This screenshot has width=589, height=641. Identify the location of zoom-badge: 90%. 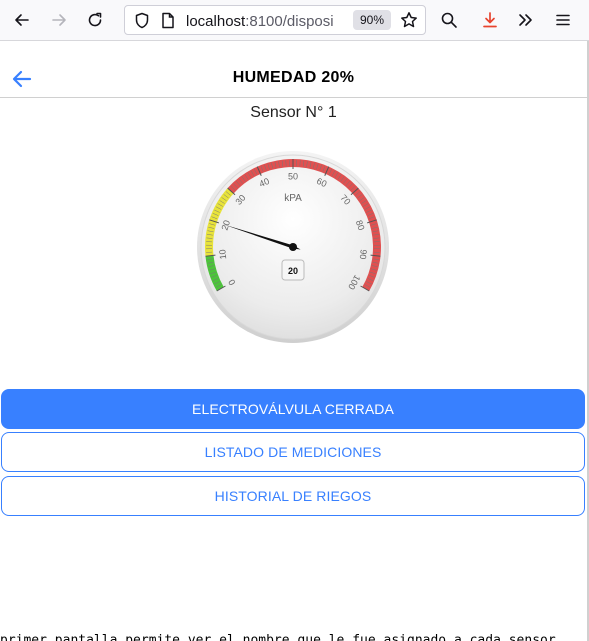
(372, 20).